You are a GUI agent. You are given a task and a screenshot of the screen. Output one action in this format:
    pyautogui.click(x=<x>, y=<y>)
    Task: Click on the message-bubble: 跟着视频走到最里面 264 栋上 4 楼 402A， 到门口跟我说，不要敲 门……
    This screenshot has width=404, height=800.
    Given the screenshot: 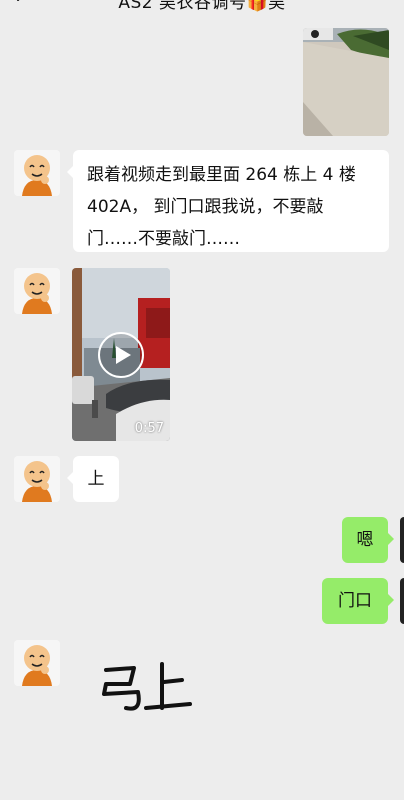 What is the action you would take?
    pyautogui.click(x=228, y=201)
    